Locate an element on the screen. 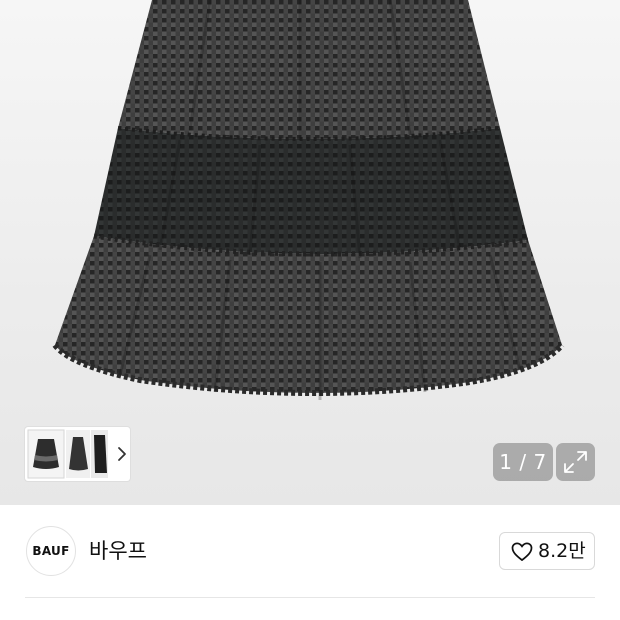 Image resolution: width=620 pixels, height=620 pixels. image-counter: 1 / 7 is located at coordinates (523, 462).